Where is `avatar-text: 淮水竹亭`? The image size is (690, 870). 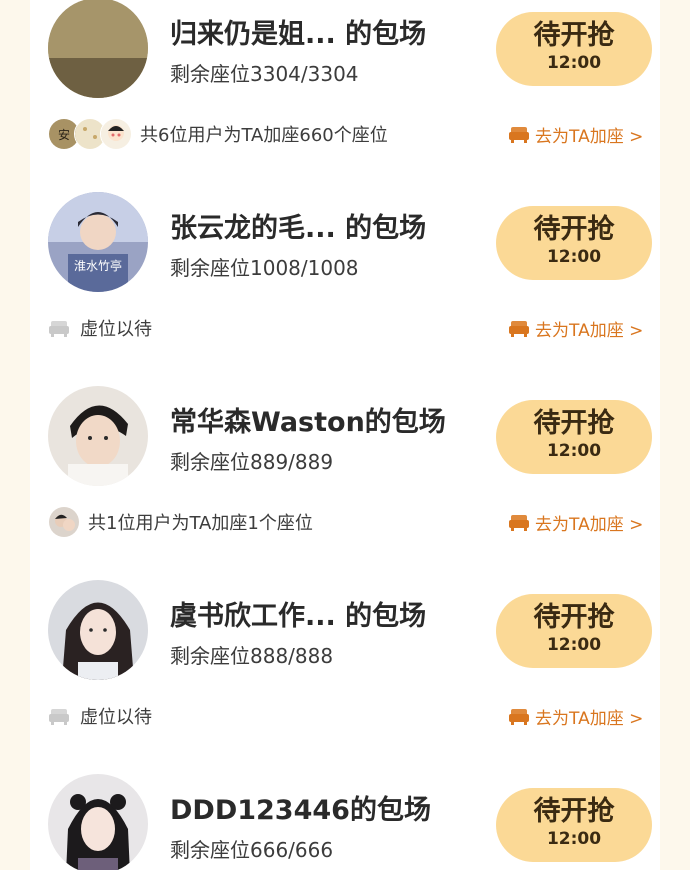
avatar-text: 淮水竹亭 is located at coordinates (98, 265).